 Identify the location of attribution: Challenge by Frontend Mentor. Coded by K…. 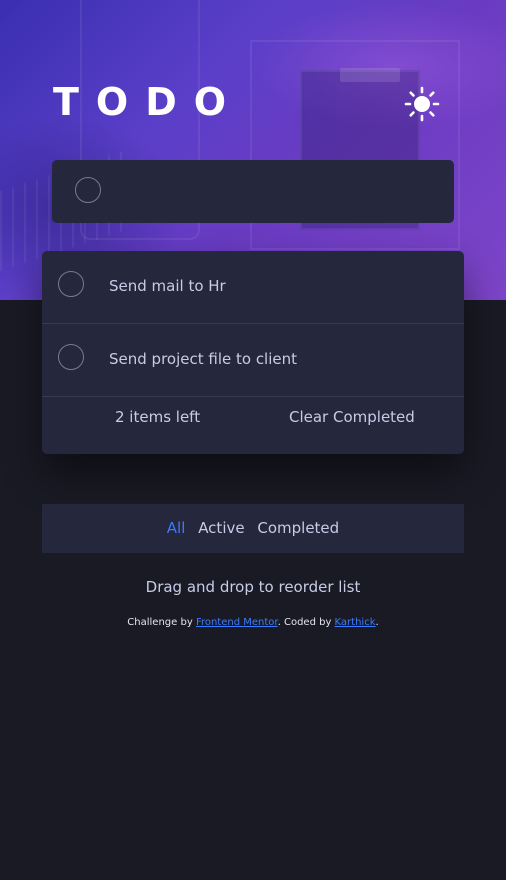
(253, 622).